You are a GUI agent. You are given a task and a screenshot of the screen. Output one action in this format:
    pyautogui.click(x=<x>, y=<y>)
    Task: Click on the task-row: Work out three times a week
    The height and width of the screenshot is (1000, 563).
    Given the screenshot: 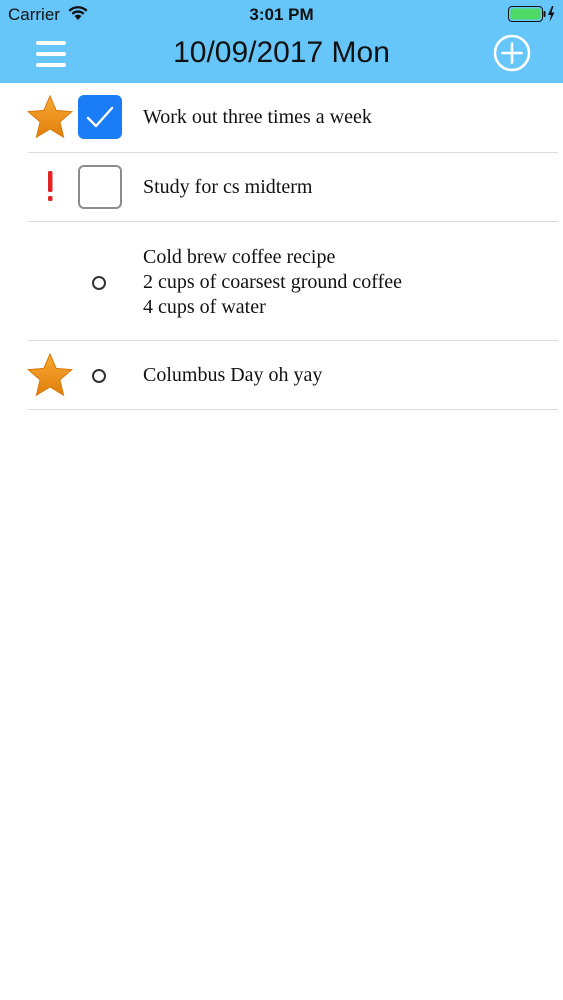 What is the action you would take?
    pyautogui.click(x=281, y=118)
    